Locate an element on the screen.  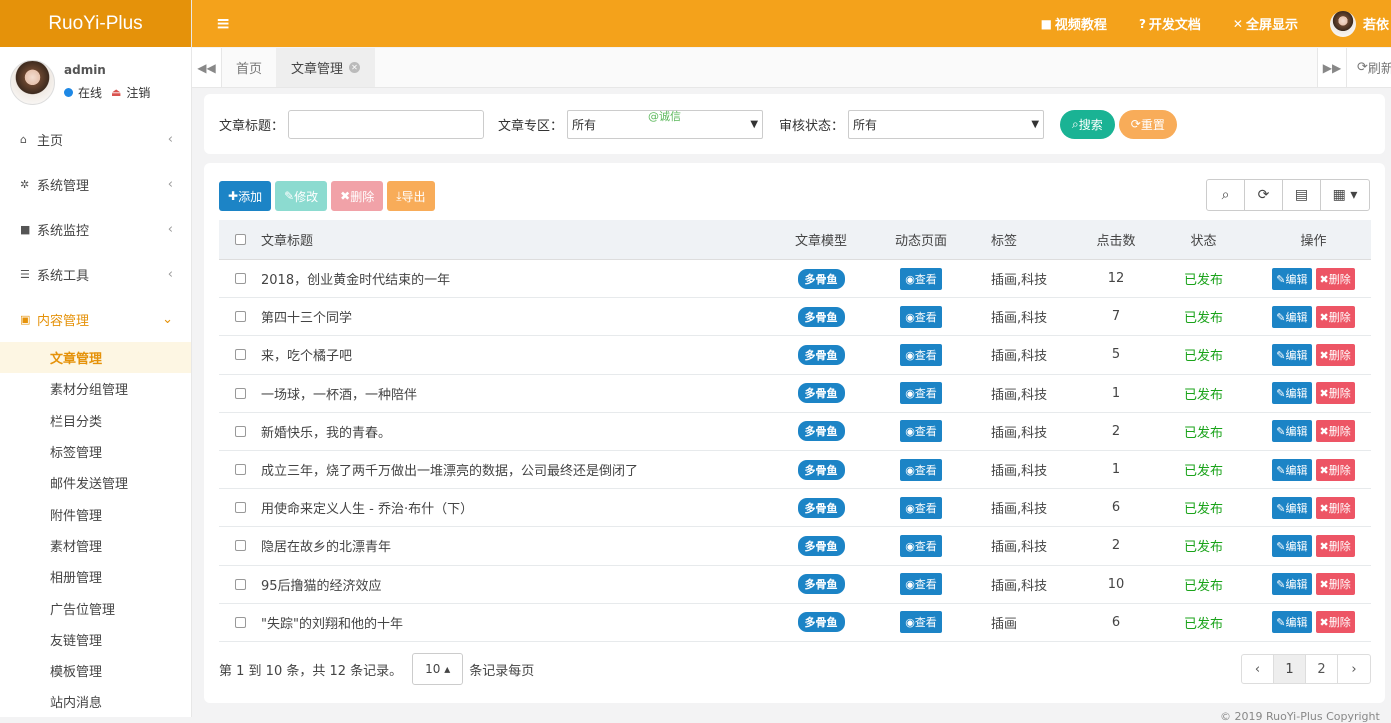
close-icon: ✕ is located at coordinates (355, 67).